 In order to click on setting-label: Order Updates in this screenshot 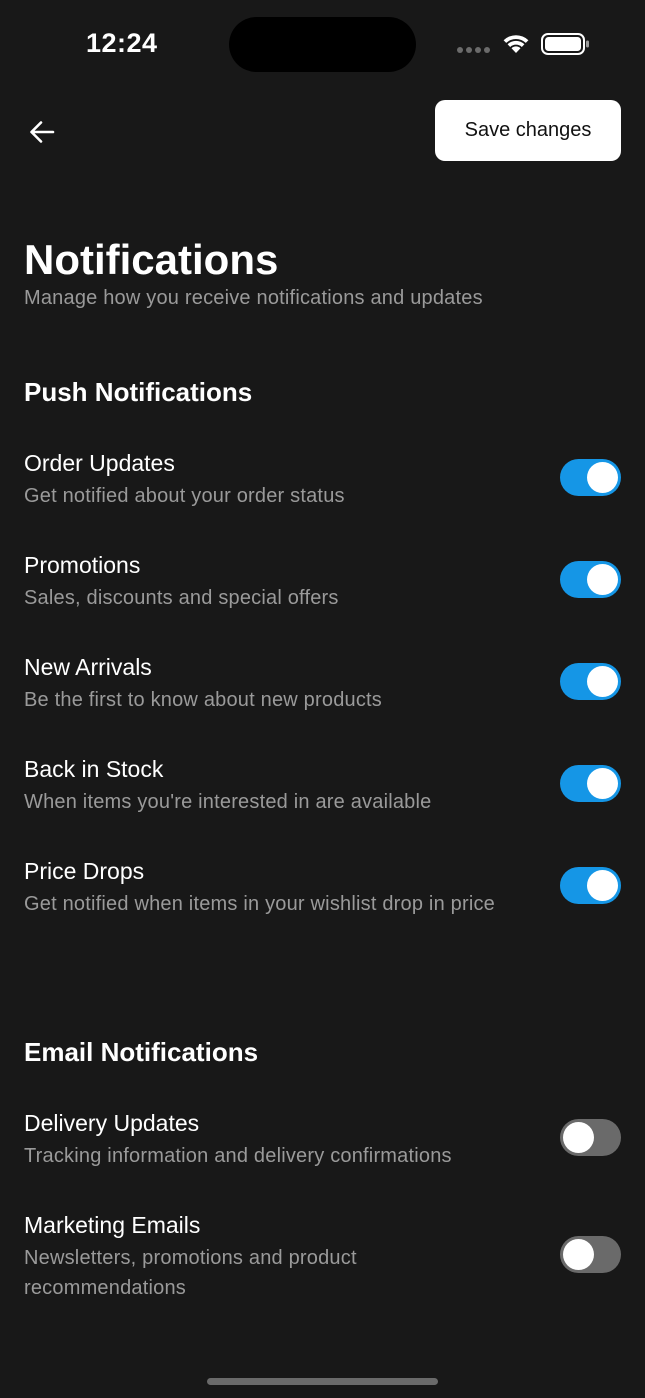, I will do `click(99, 463)`.